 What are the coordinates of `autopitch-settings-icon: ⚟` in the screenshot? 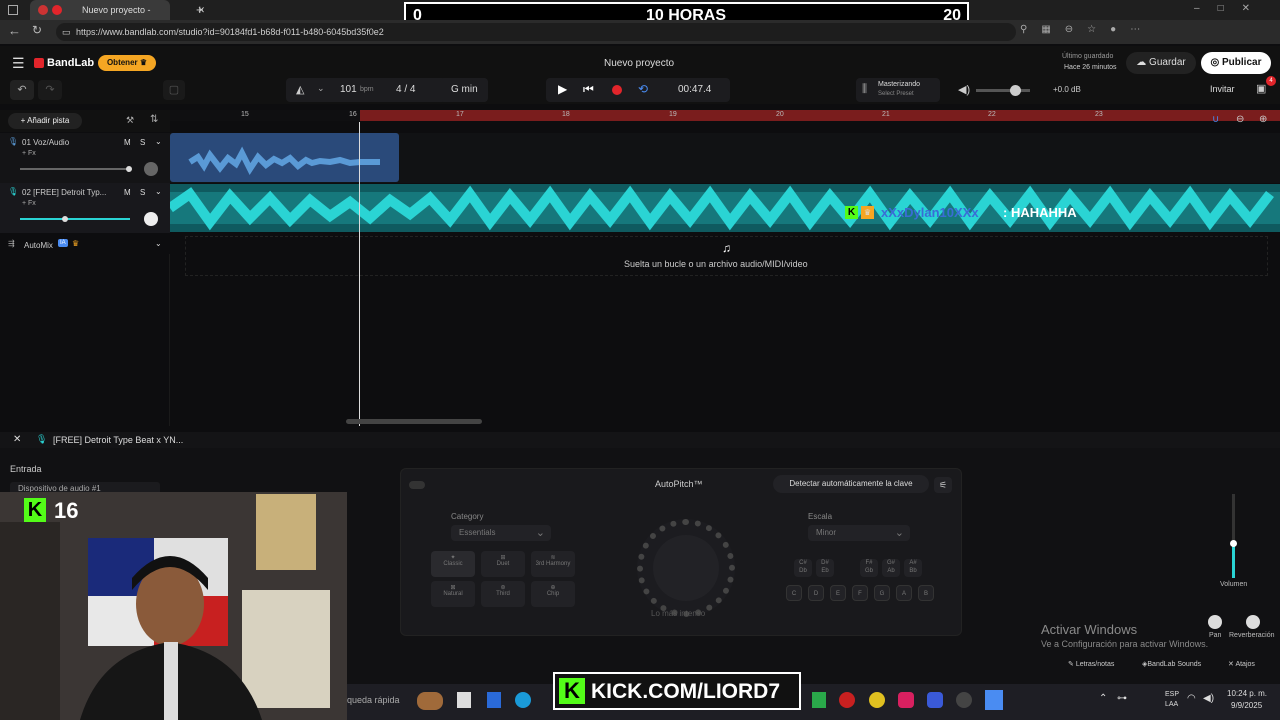 It's located at (943, 485).